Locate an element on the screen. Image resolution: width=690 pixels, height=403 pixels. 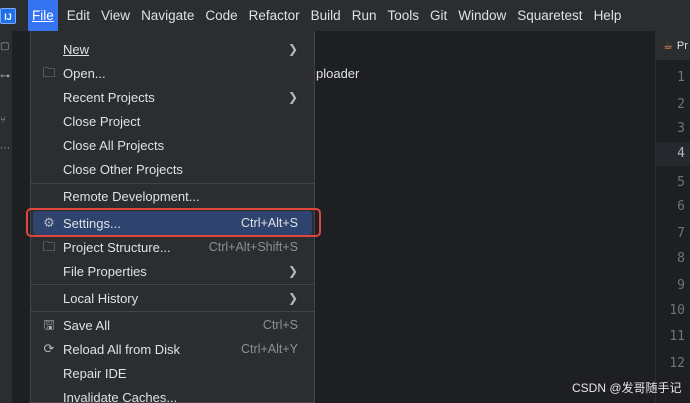
line-number: 12 is located at coordinates (677, 363).